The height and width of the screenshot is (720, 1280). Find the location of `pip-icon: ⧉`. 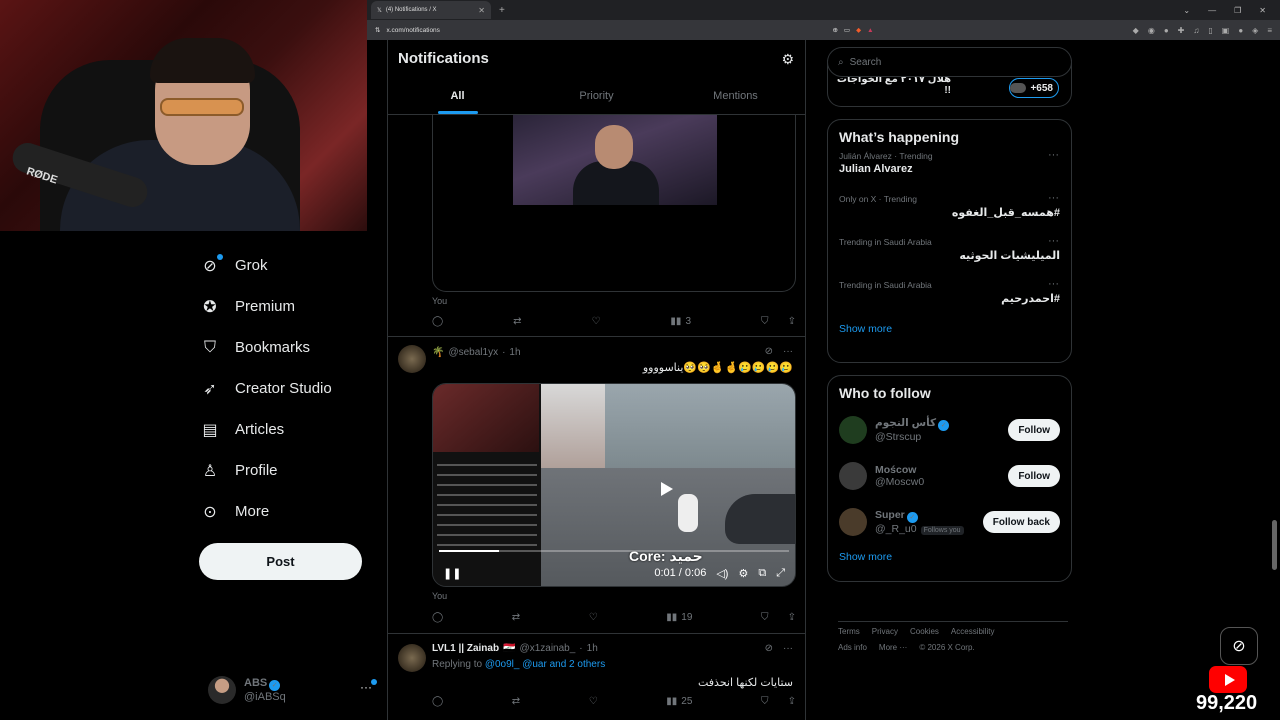

pip-icon: ⧉ is located at coordinates (762, 573).